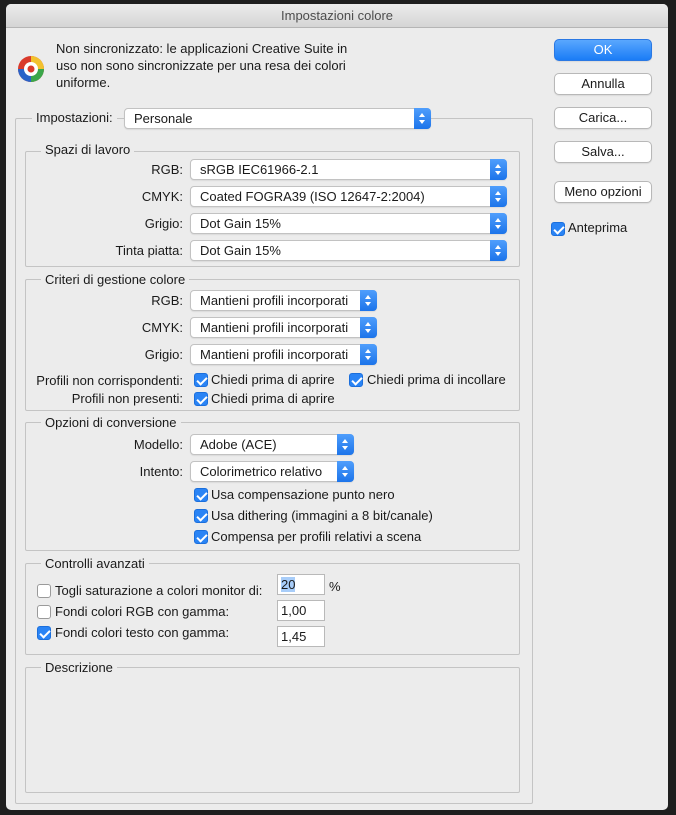 This screenshot has height=815, width=676. What do you see at coordinates (603, 192) in the screenshot?
I see `fewer-options-button: Meno opzioni` at bounding box center [603, 192].